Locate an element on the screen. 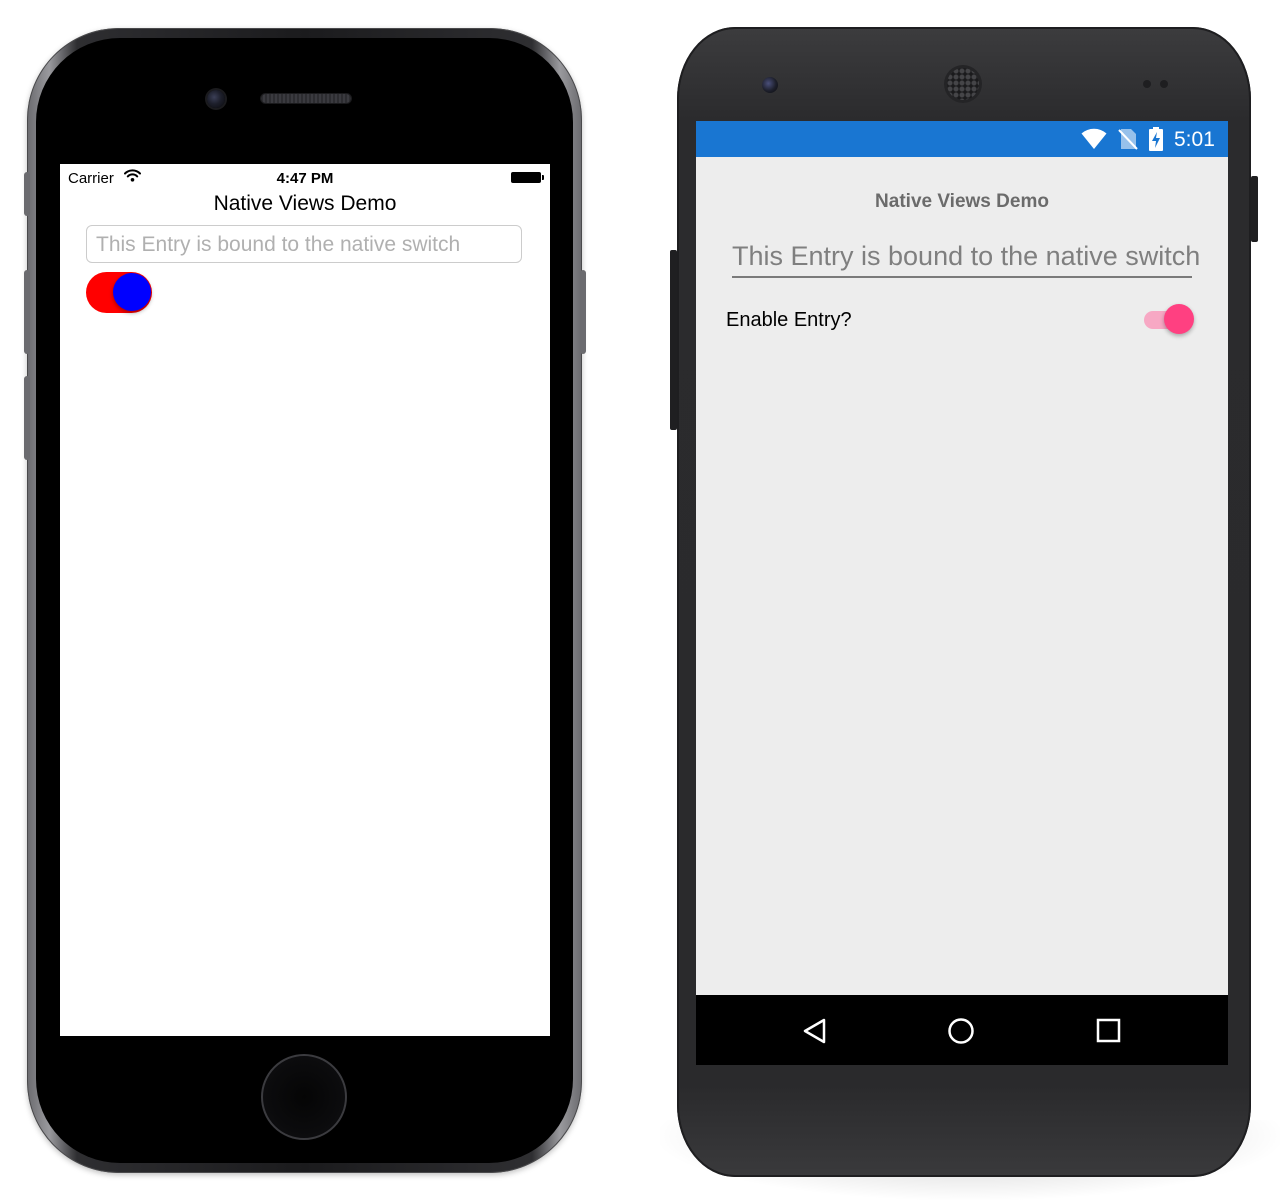 This screenshot has height=1200, width=1280. battery-tip is located at coordinates (543, 177).